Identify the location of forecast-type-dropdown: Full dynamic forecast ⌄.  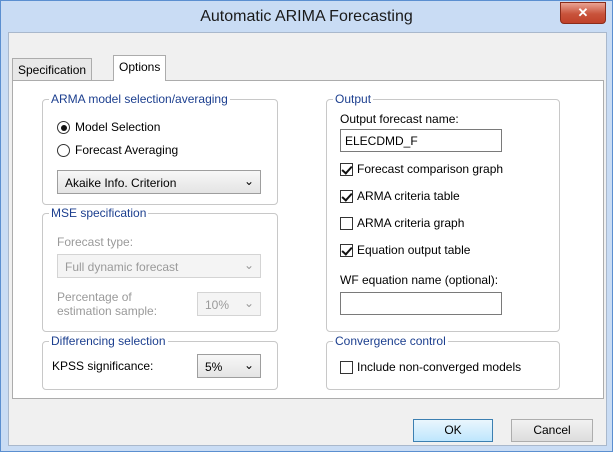
(159, 266).